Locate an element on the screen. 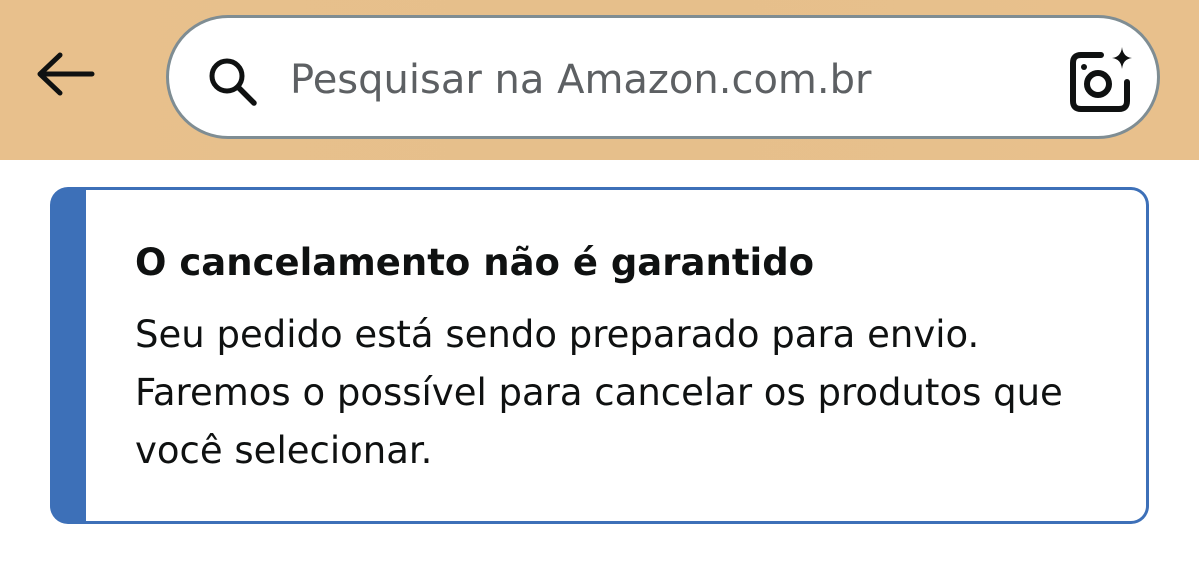 The image size is (1199, 584). arrow-left-icon is located at coordinates (66, 74).